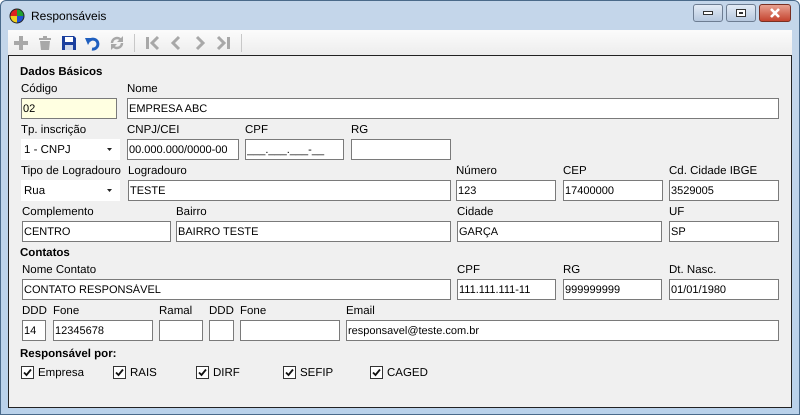  I want to click on close-icon, so click(775, 13).